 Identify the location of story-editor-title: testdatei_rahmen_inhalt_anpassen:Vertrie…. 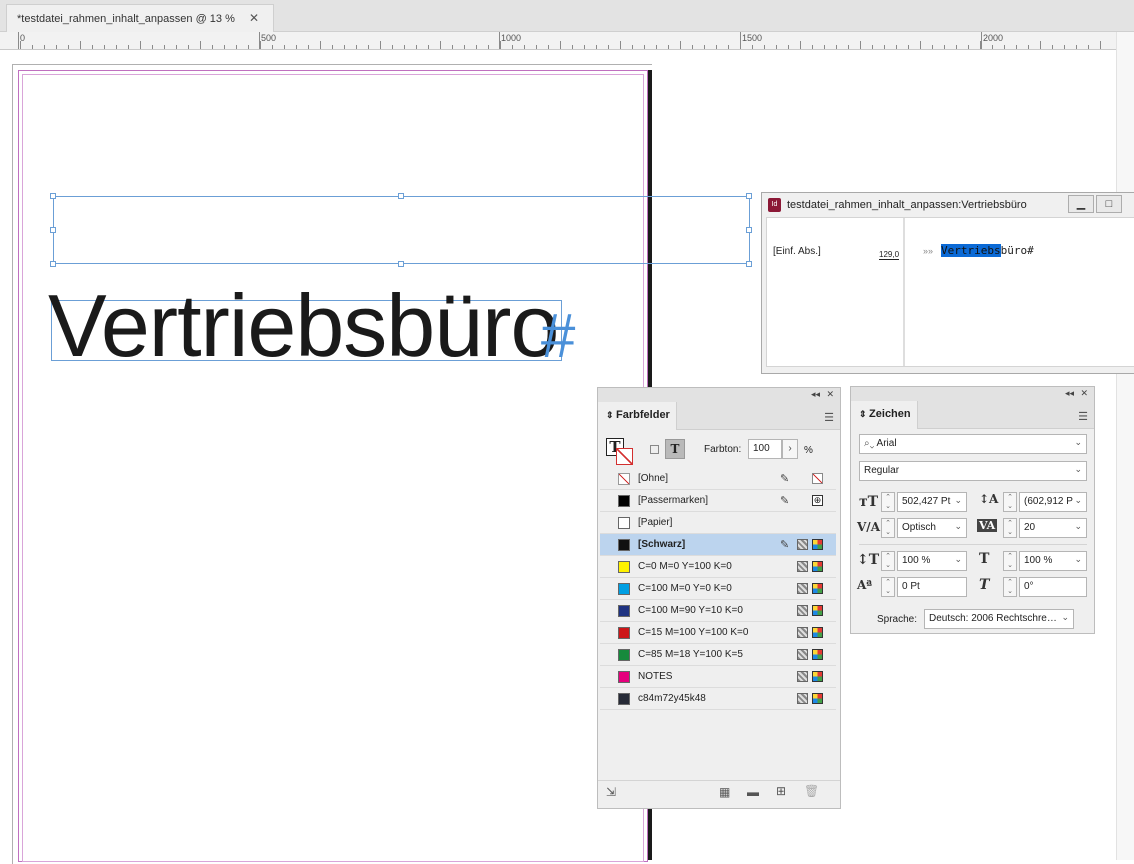
(907, 205).